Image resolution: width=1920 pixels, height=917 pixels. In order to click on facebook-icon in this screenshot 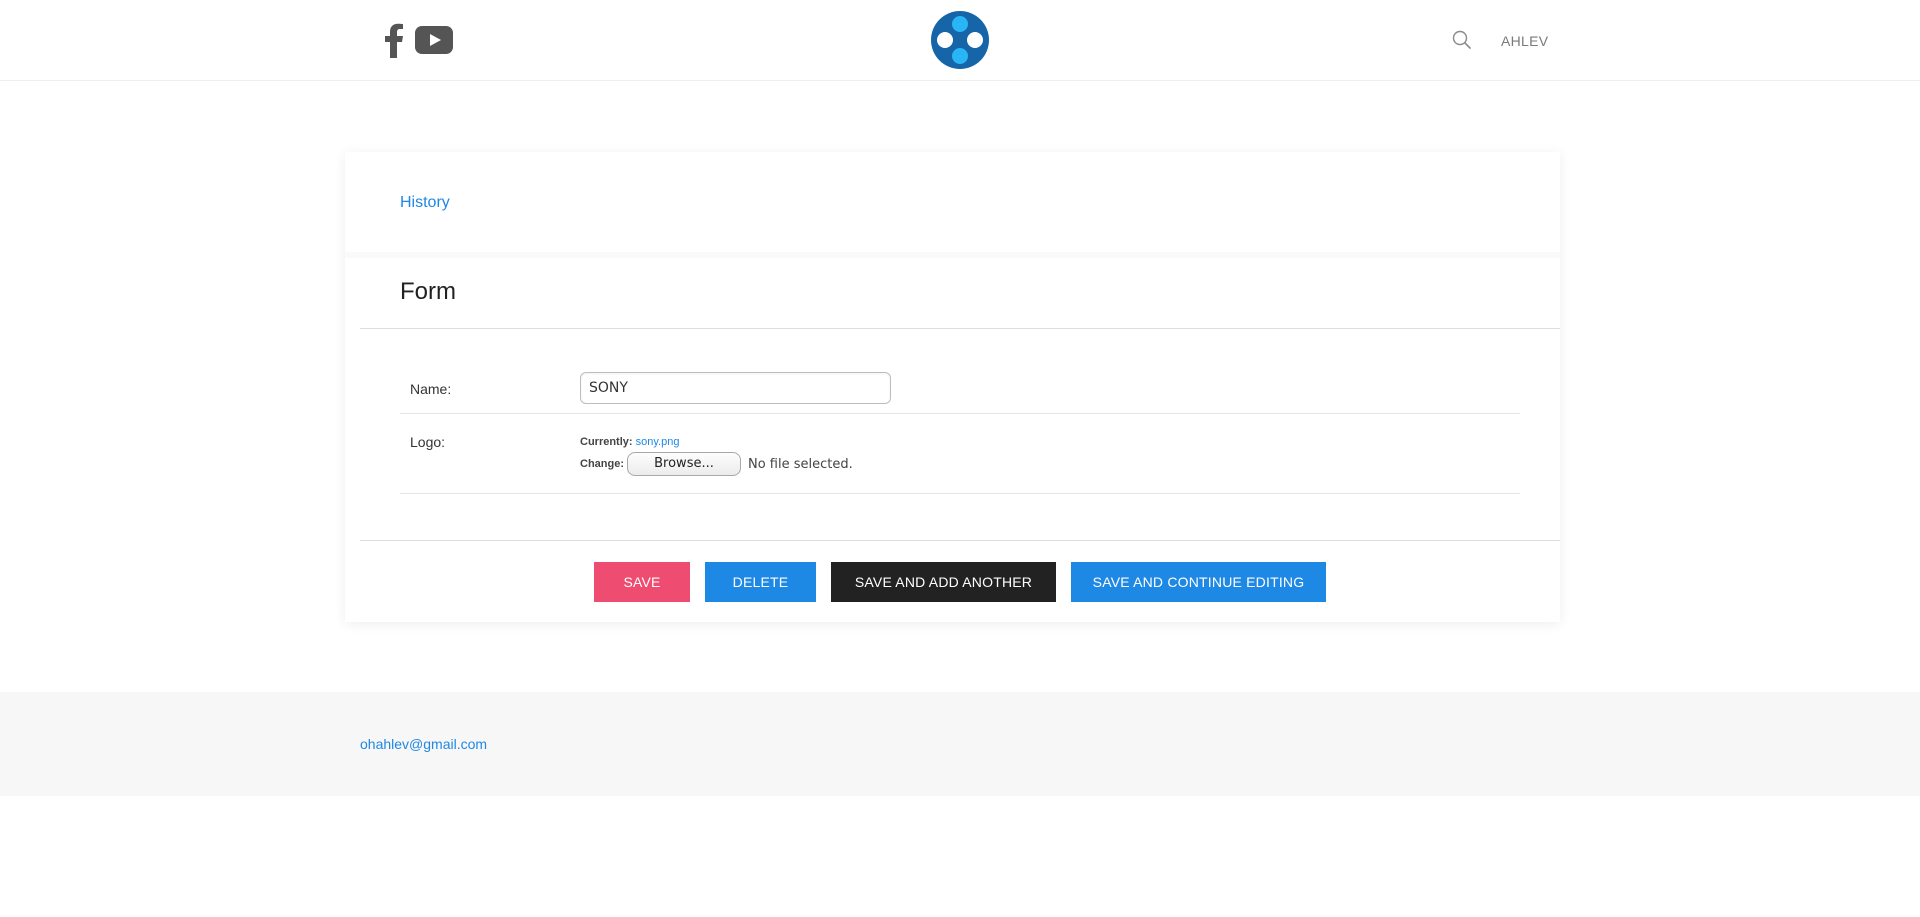, I will do `click(394, 42)`.